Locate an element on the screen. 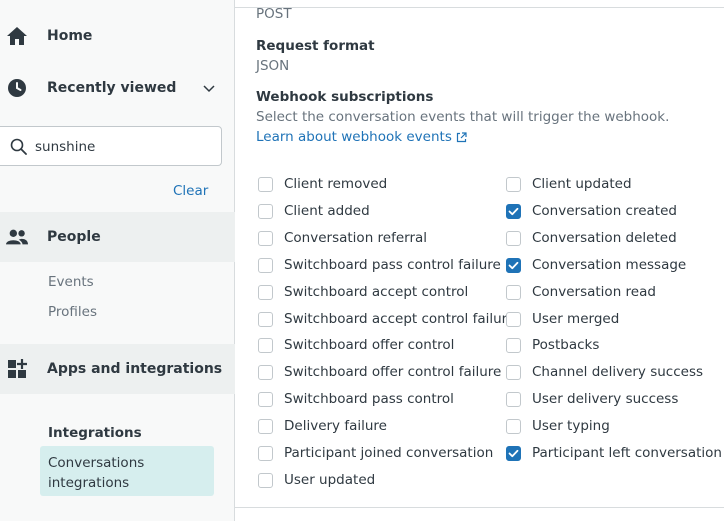  request-format-label: Request format is located at coordinates (315, 46).